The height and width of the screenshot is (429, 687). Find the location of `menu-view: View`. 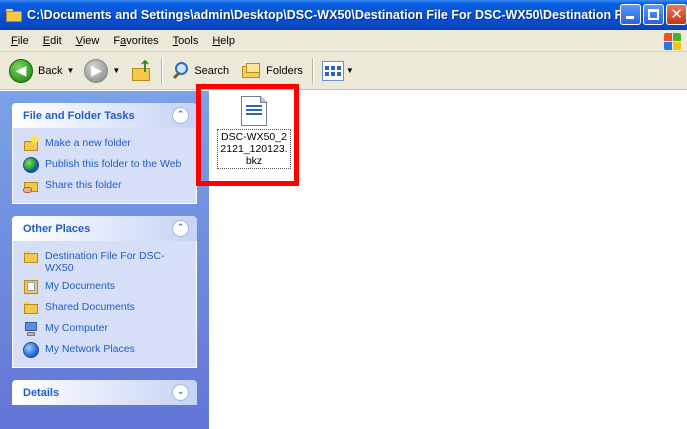

menu-view: View is located at coordinates (88, 41).